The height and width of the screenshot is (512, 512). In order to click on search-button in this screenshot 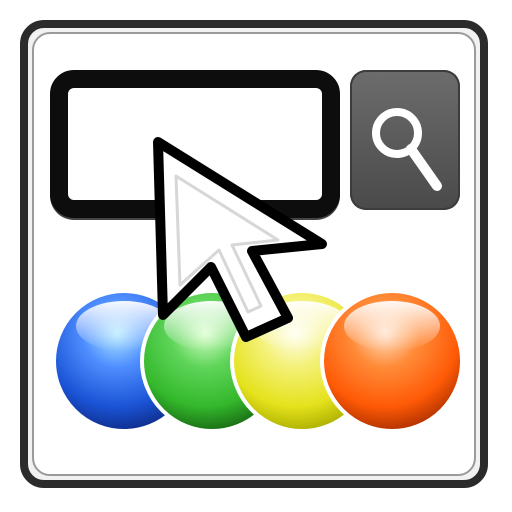, I will do `click(405, 140)`.